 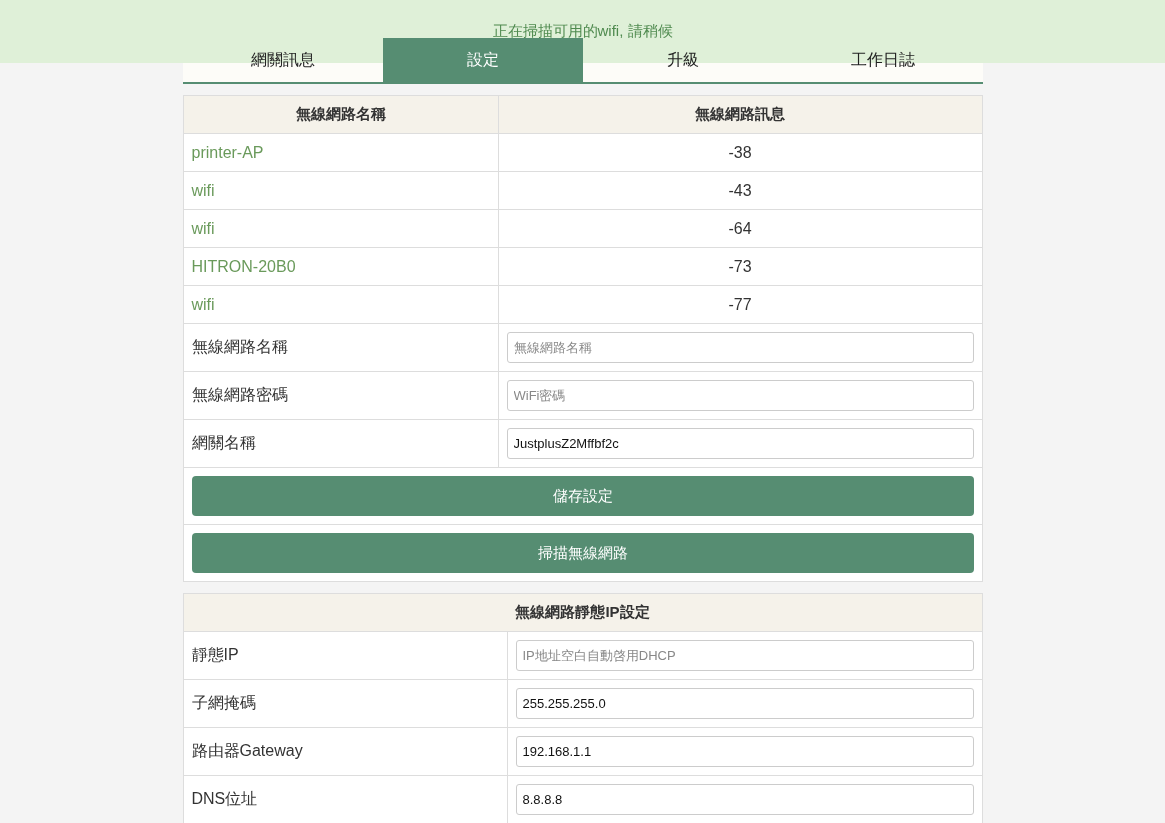 I want to click on column-header: 無線網路訊息, so click(x=739, y=114).